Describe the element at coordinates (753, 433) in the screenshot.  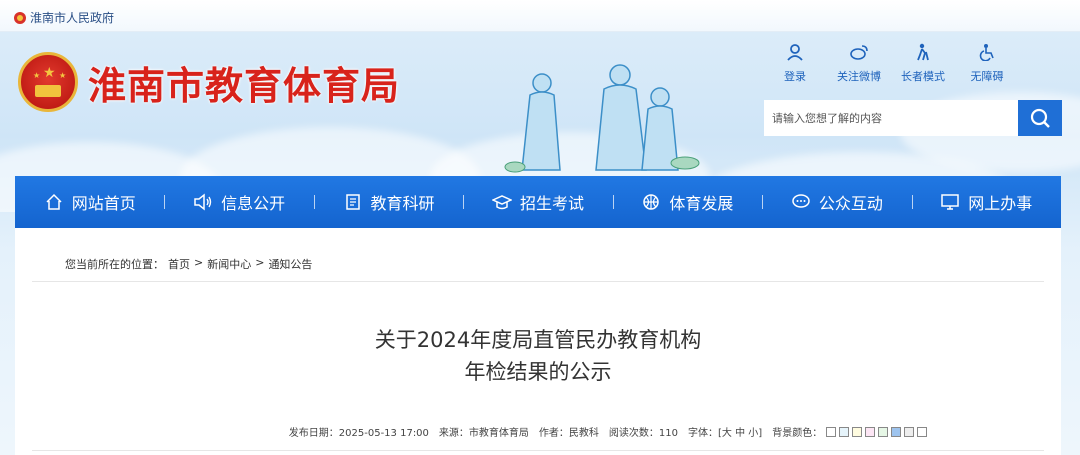
I see `font-small-button: 小` at that location.